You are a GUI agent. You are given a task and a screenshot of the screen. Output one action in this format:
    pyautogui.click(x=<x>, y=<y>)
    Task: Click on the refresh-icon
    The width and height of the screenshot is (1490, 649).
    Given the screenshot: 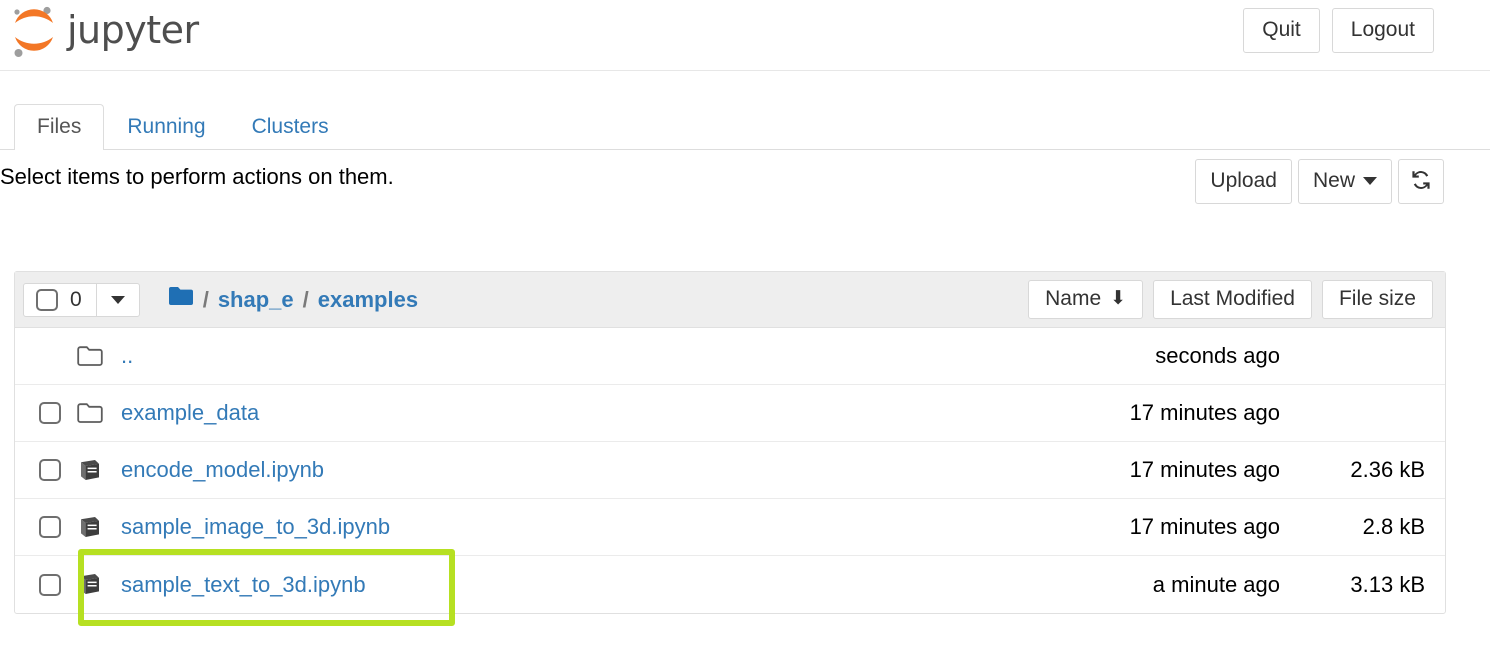 What is the action you would take?
    pyautogui.click(x=1421, y=181)
    